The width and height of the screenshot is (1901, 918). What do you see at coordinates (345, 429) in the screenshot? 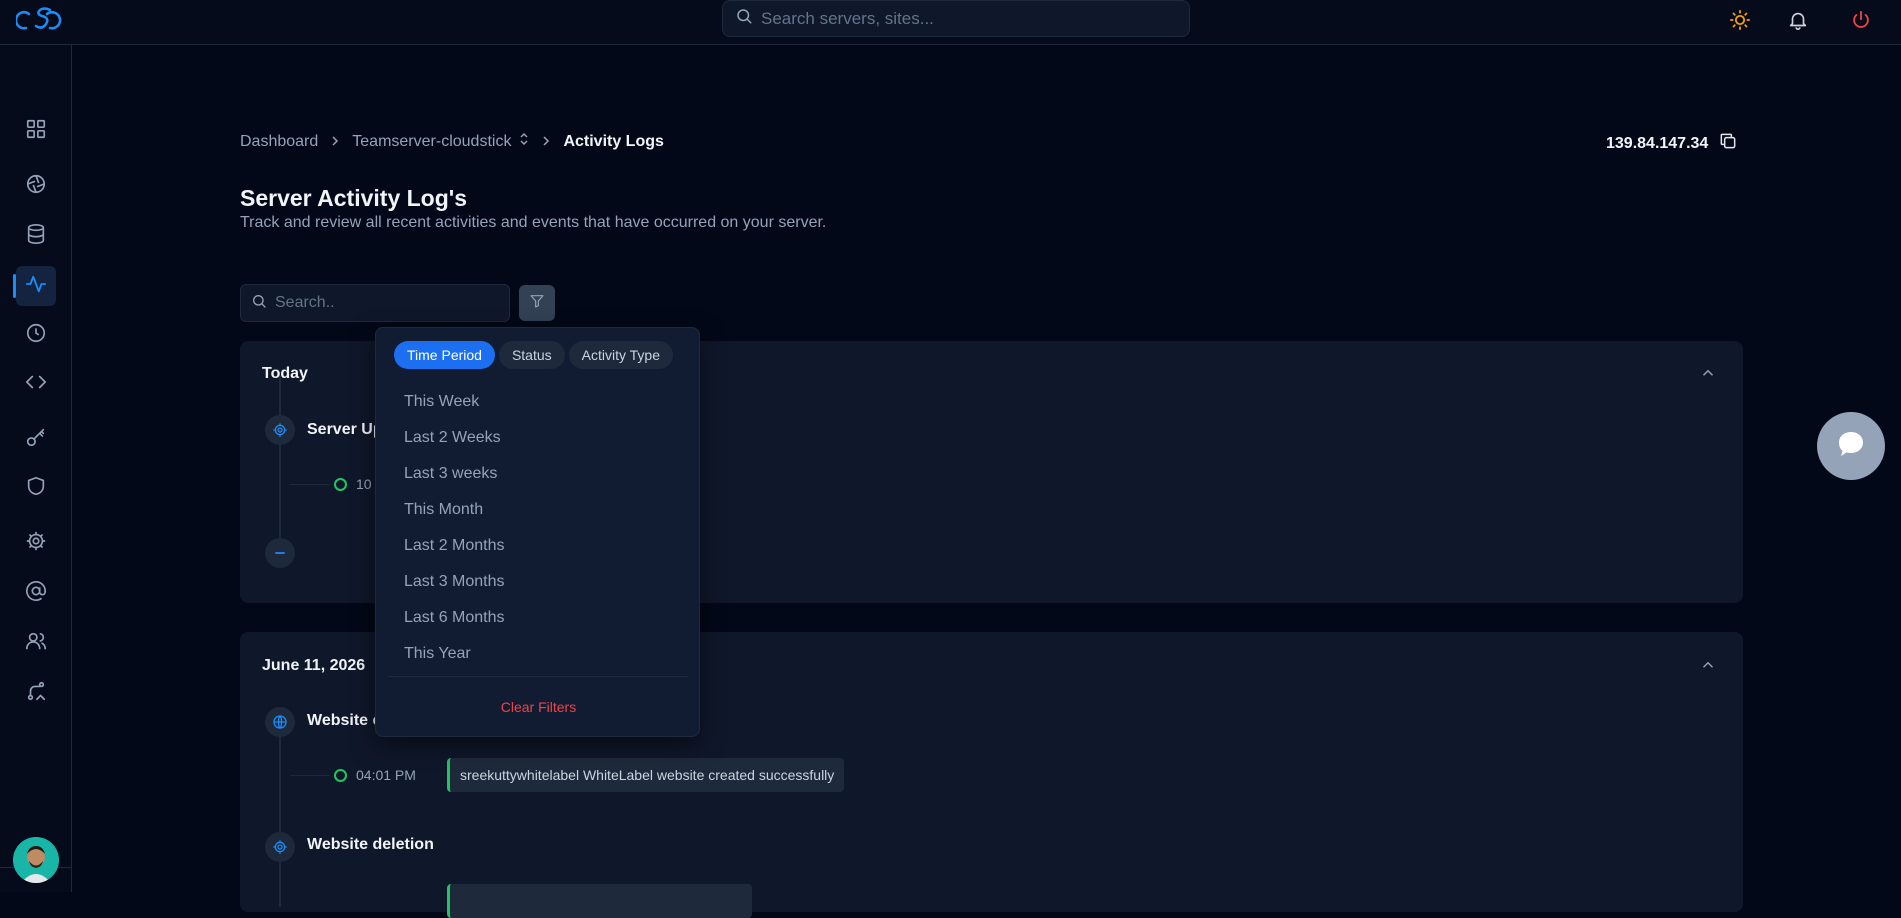
I see `event-title: Server Up` at bounding box center [345, 429].